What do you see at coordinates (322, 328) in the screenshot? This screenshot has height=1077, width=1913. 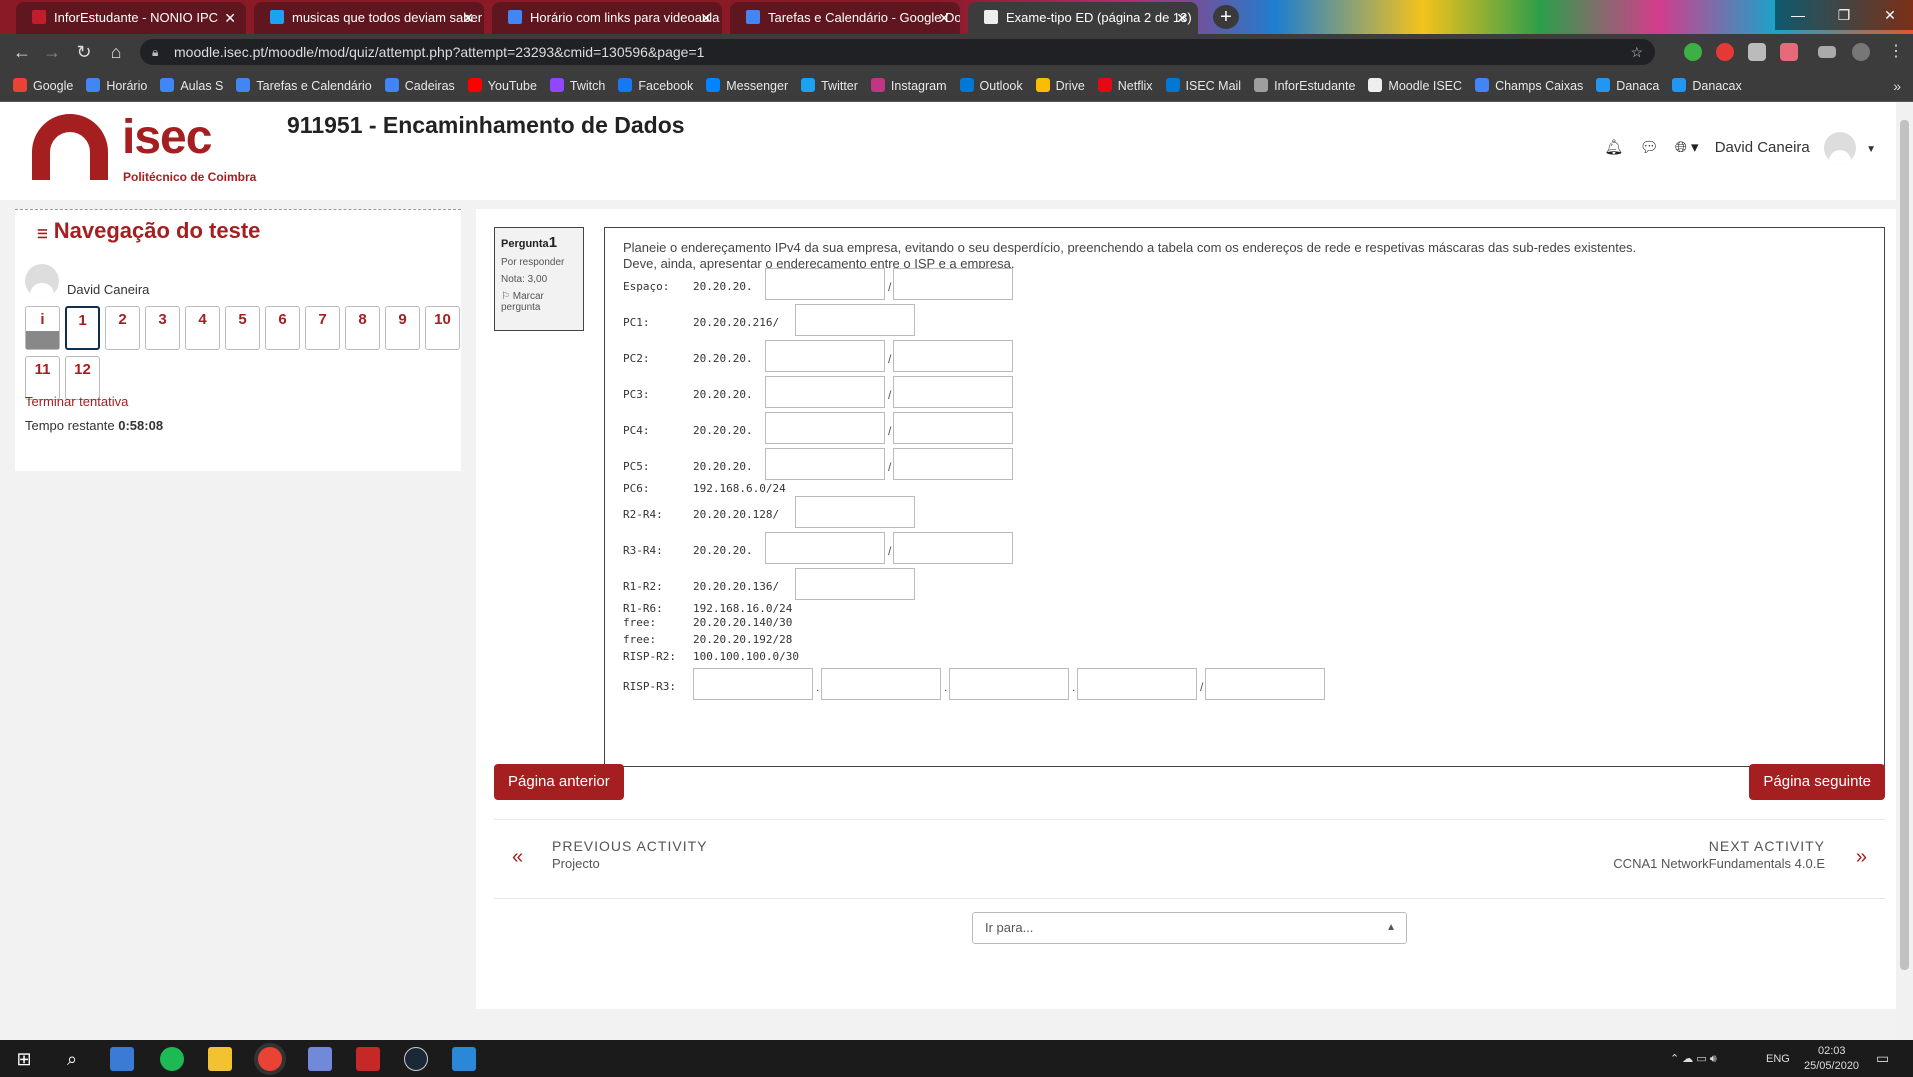 I see `question-nav-button: 7` at bounding box center [322, 328].